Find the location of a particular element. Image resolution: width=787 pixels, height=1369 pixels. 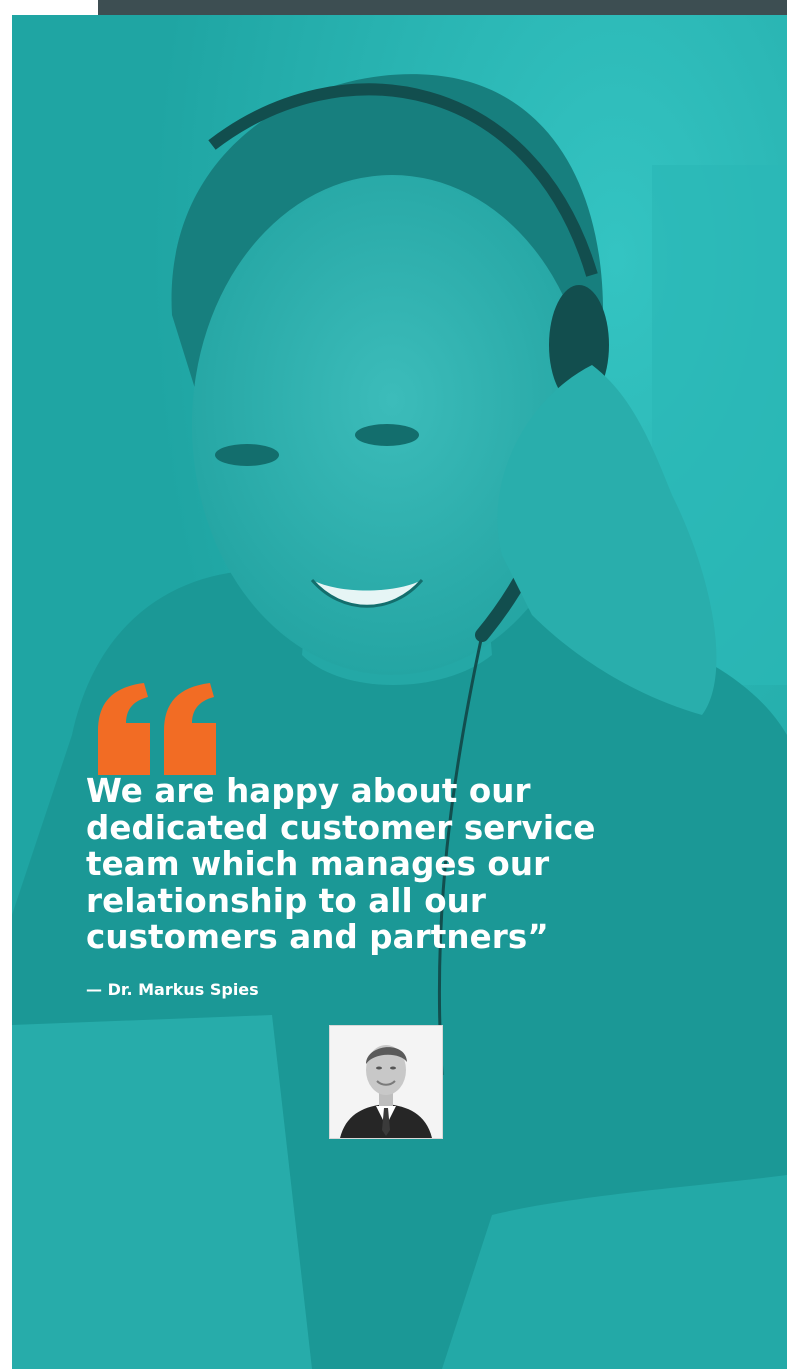

quote-line: We are happy about our is located at coordinates (308, 791).